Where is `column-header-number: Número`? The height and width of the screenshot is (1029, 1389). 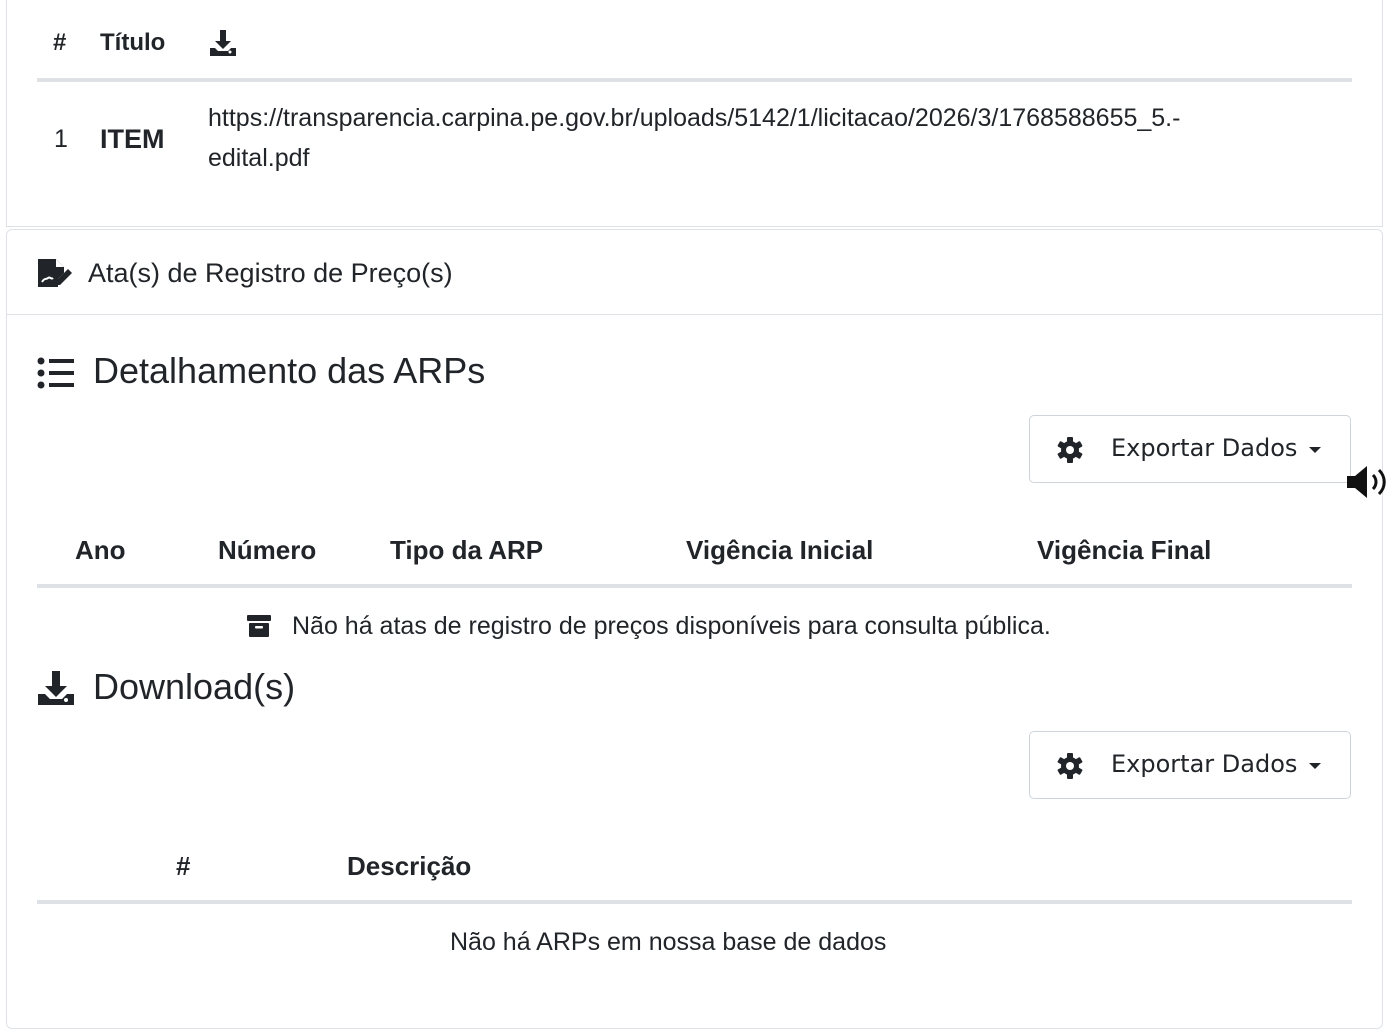 column-header-number: Número is located at coordinates (267, 550).